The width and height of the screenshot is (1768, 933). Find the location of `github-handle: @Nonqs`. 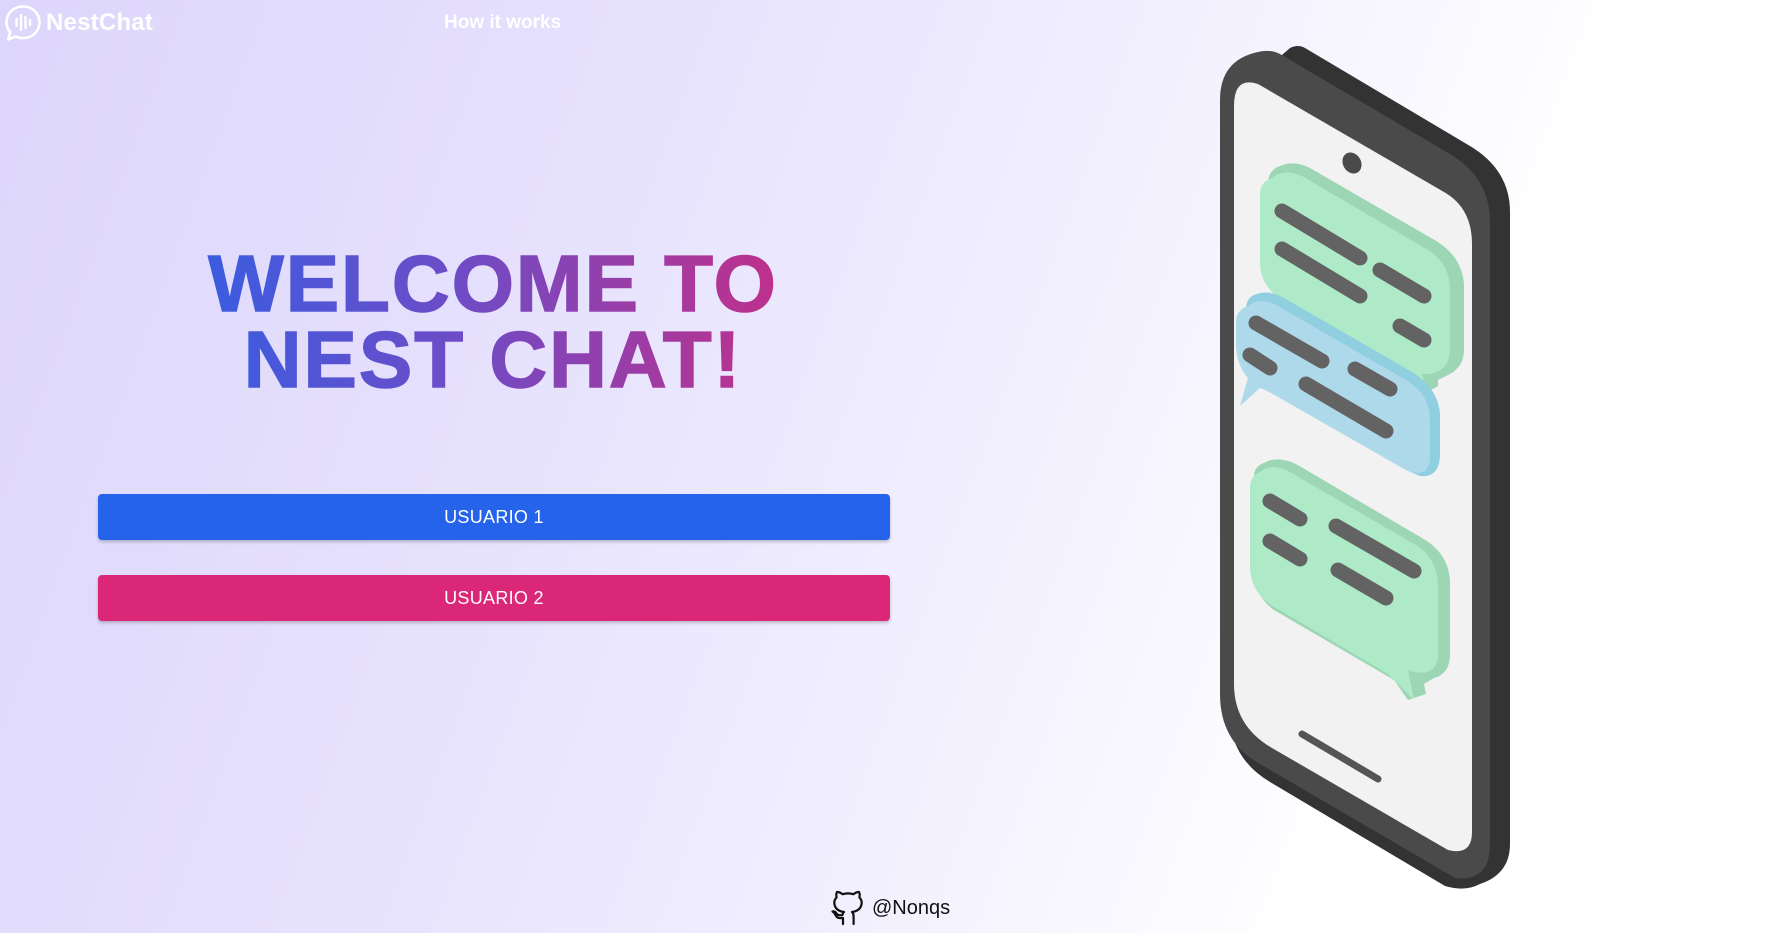

github-handle: @Nonqs is located at coordinates (911, 907).